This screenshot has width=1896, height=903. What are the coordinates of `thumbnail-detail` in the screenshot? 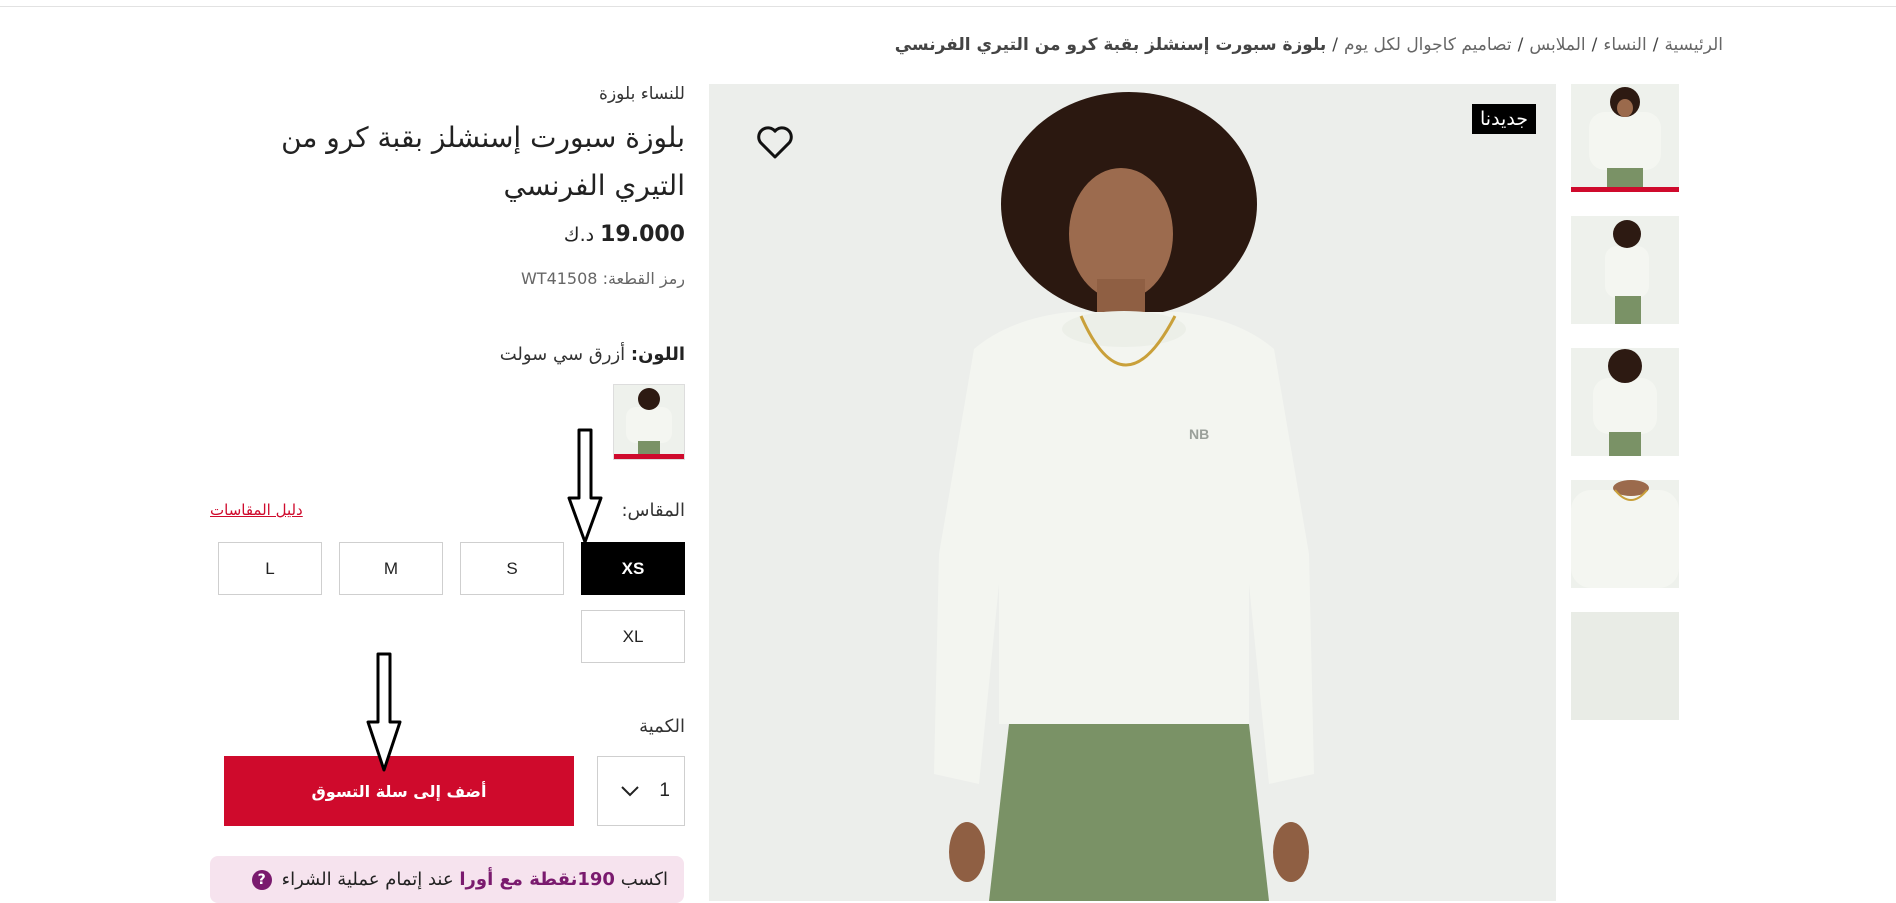 It's located at (1625, 534).